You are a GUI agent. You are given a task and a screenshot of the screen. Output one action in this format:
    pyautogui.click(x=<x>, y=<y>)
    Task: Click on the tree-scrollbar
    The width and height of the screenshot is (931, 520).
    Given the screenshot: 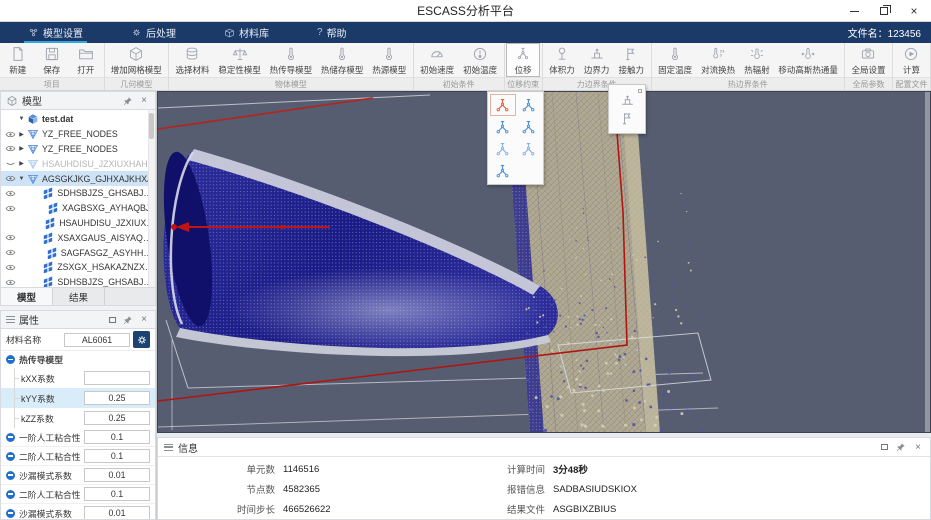 What is the action you would take?
    pyautogui.click(x=151, y=198)
    